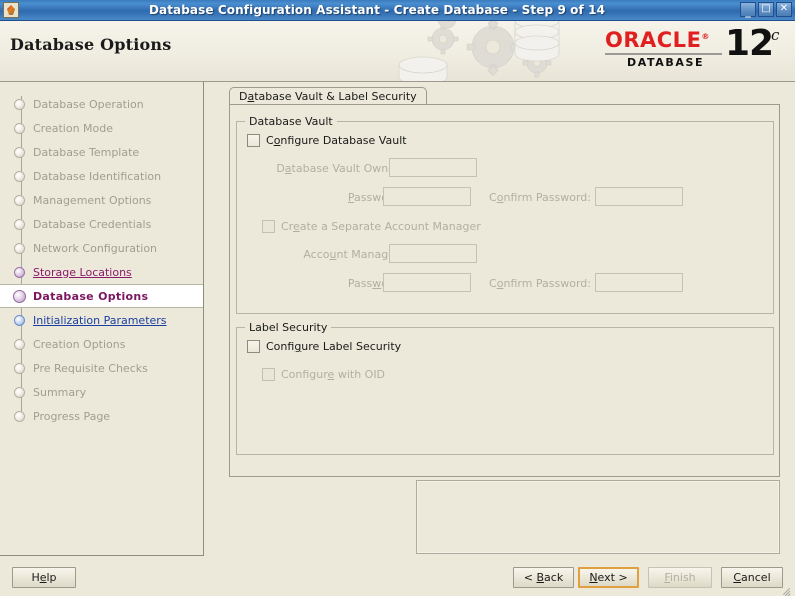  What do you see at coordinates (504, 96) in the screenshot?
I see `tab-strip: Database Vault & Label Security` at bounding box center [504, 96].